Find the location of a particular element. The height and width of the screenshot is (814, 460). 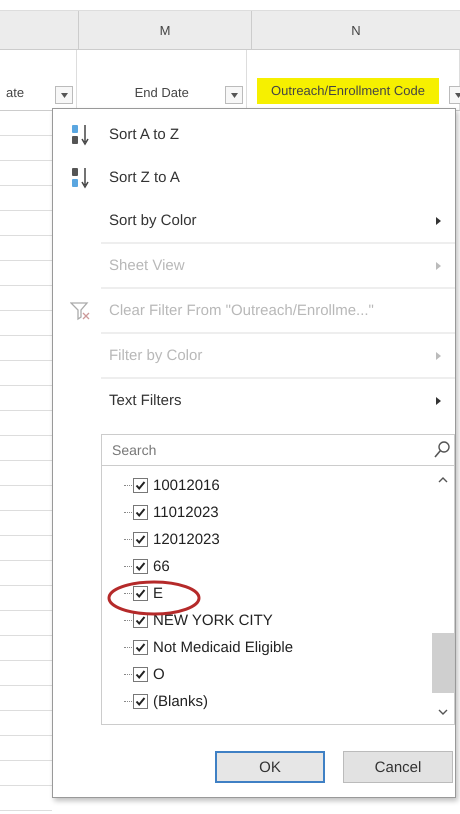

value-label: 12012023 is located at coordinates (186, 539).